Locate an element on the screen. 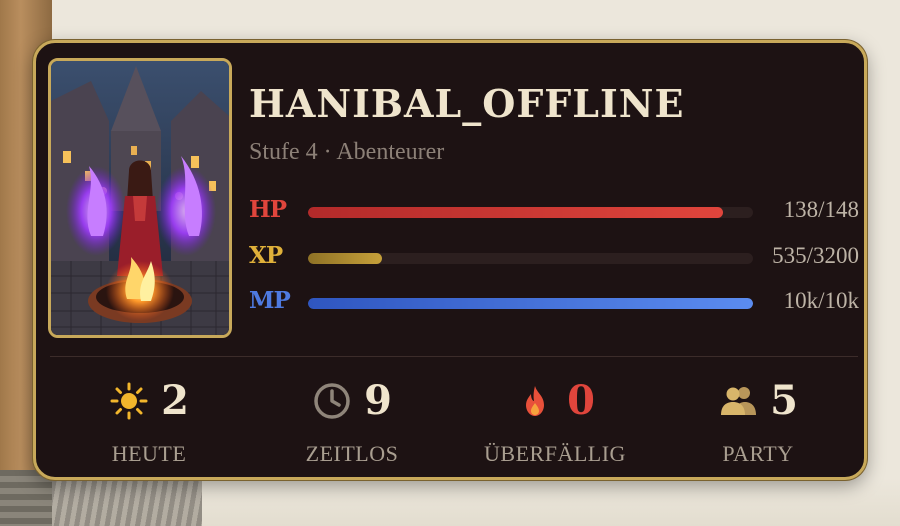  player-name: HANIBAL_OFFLINE is located at coordinates (467, 103).